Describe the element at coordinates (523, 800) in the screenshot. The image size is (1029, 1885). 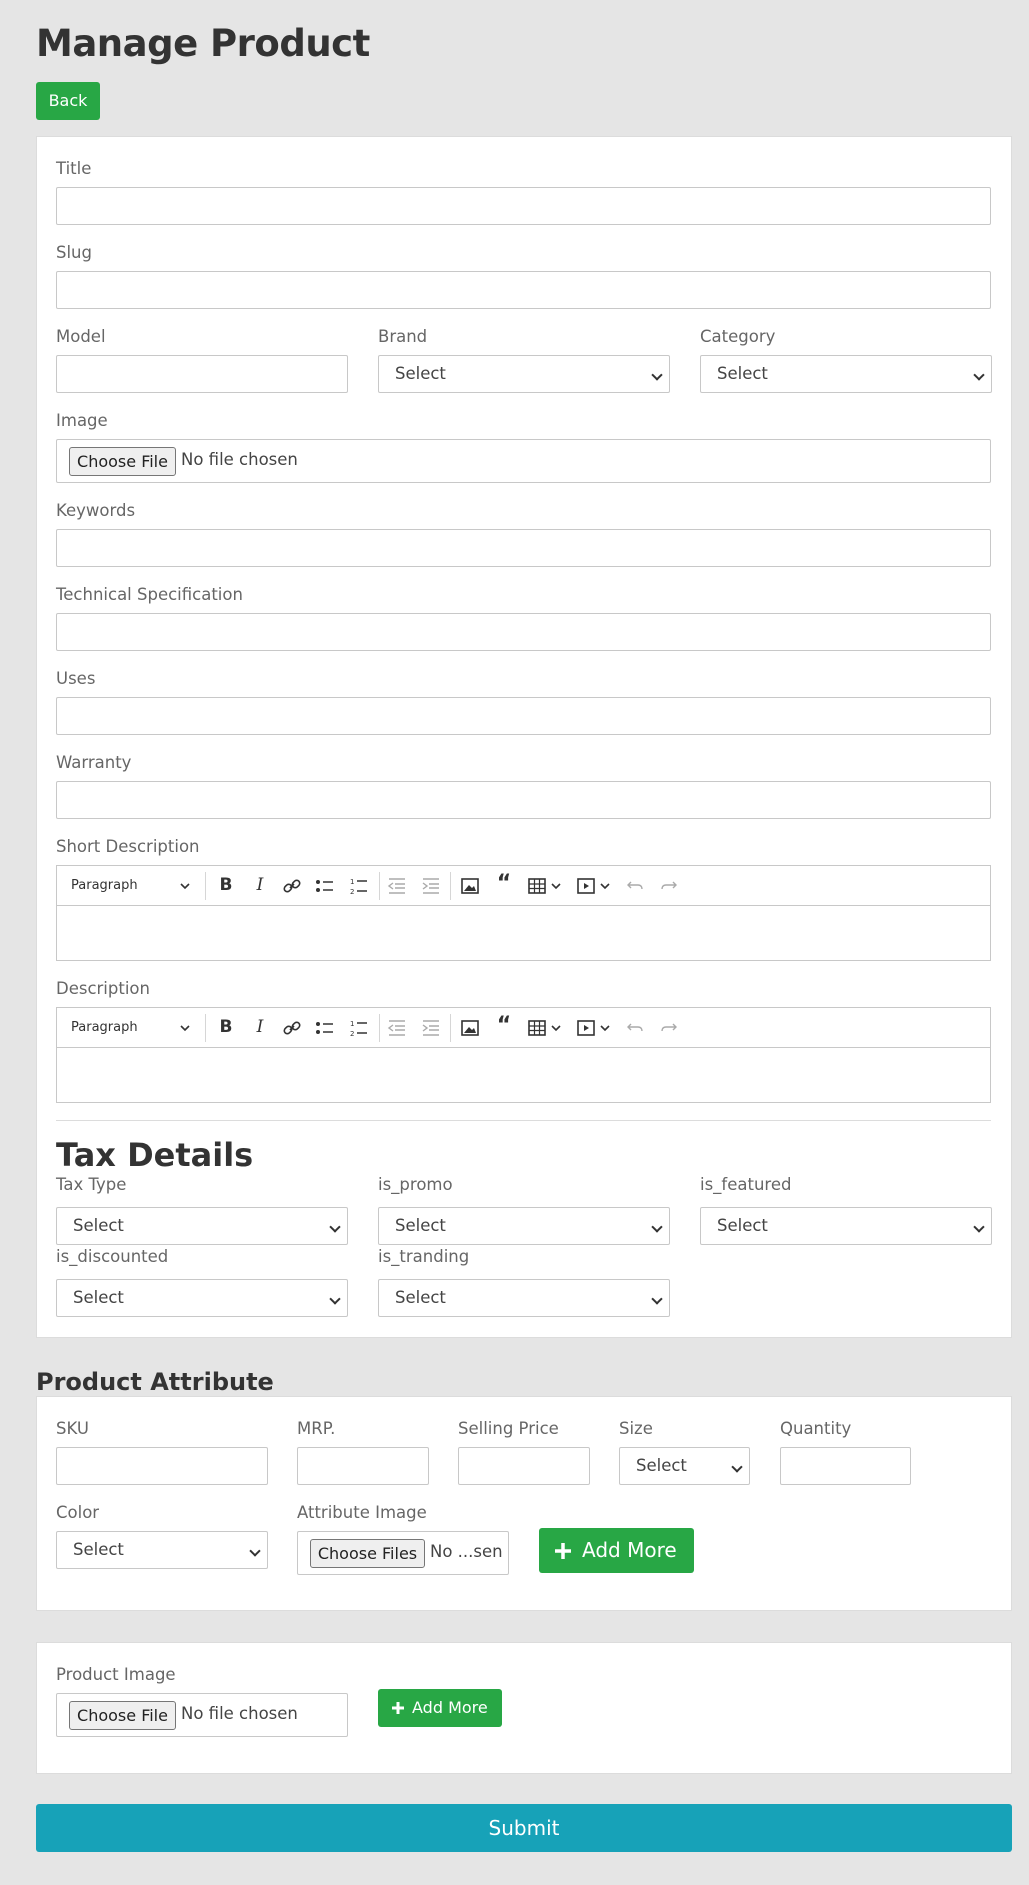
I see `warranty-input` at that location.